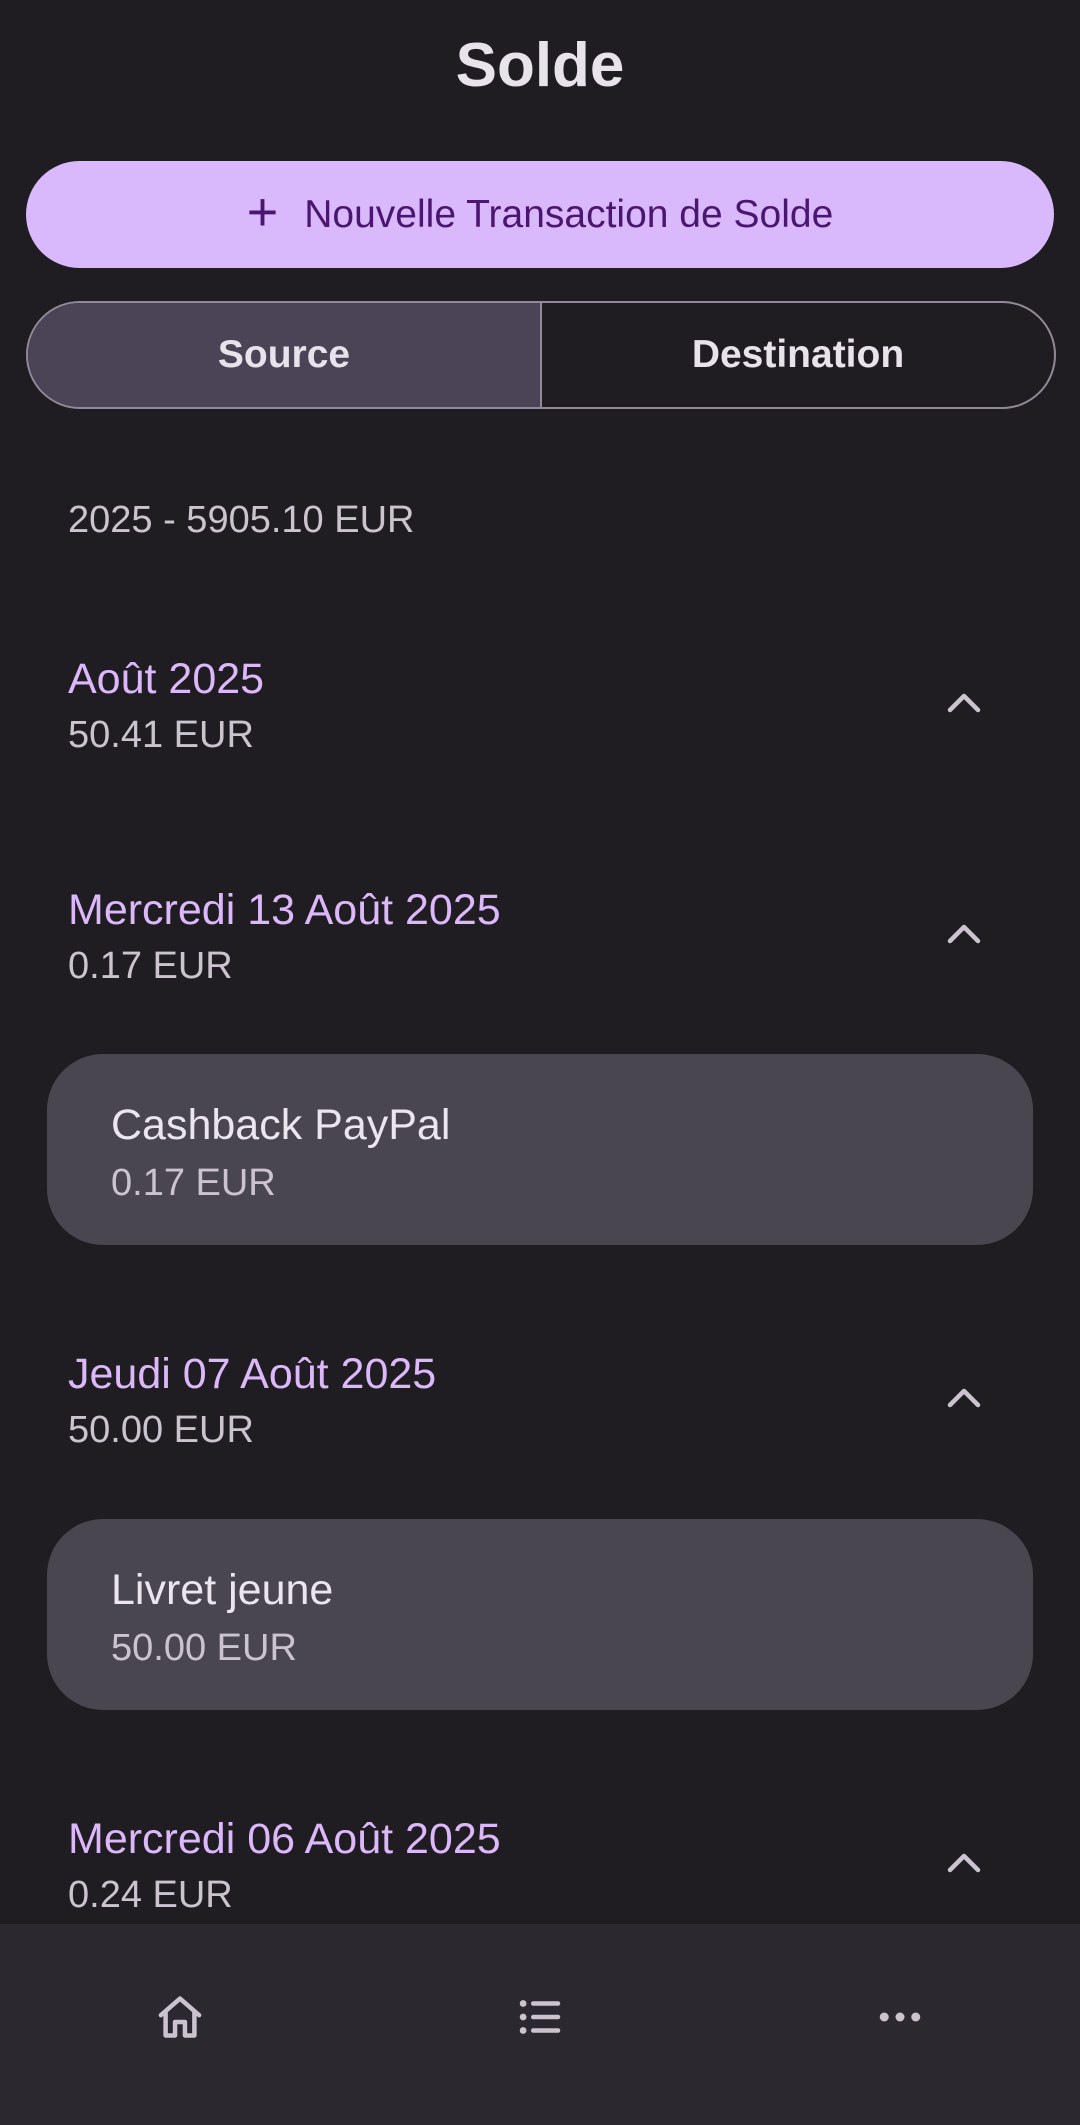 The image size is (1080, 2125). What do you see at coordinates (222, 1590) in the screenshot?
I see `transaction-label: Livret jeune` at bounding box center [222, 1590].